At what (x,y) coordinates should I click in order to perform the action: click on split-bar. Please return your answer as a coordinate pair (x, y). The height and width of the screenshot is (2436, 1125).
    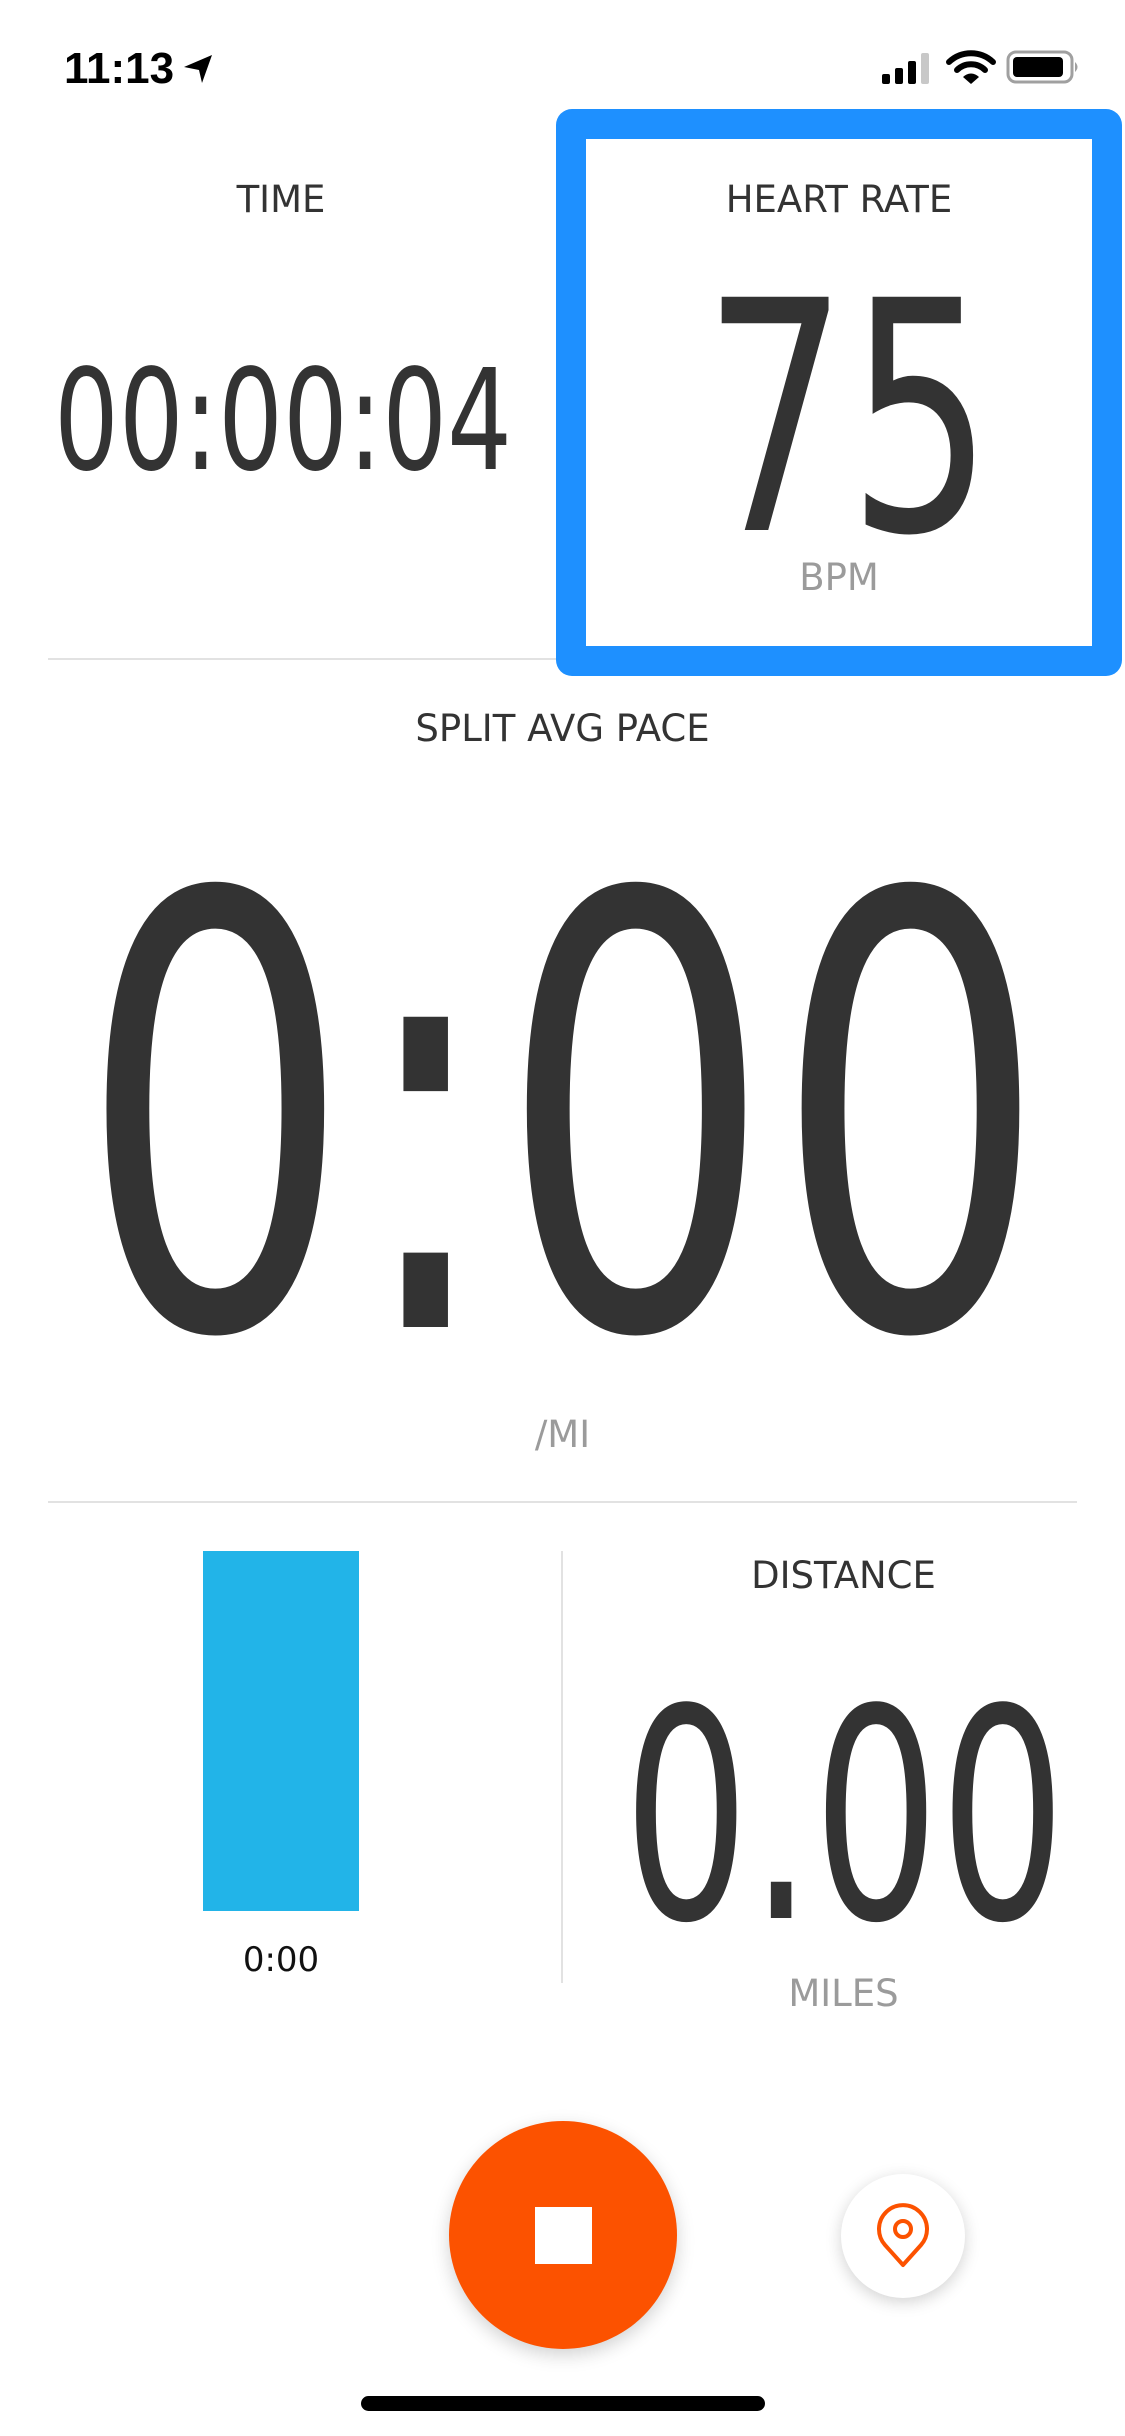
    Looking at the image, I should click on (281, 1731).